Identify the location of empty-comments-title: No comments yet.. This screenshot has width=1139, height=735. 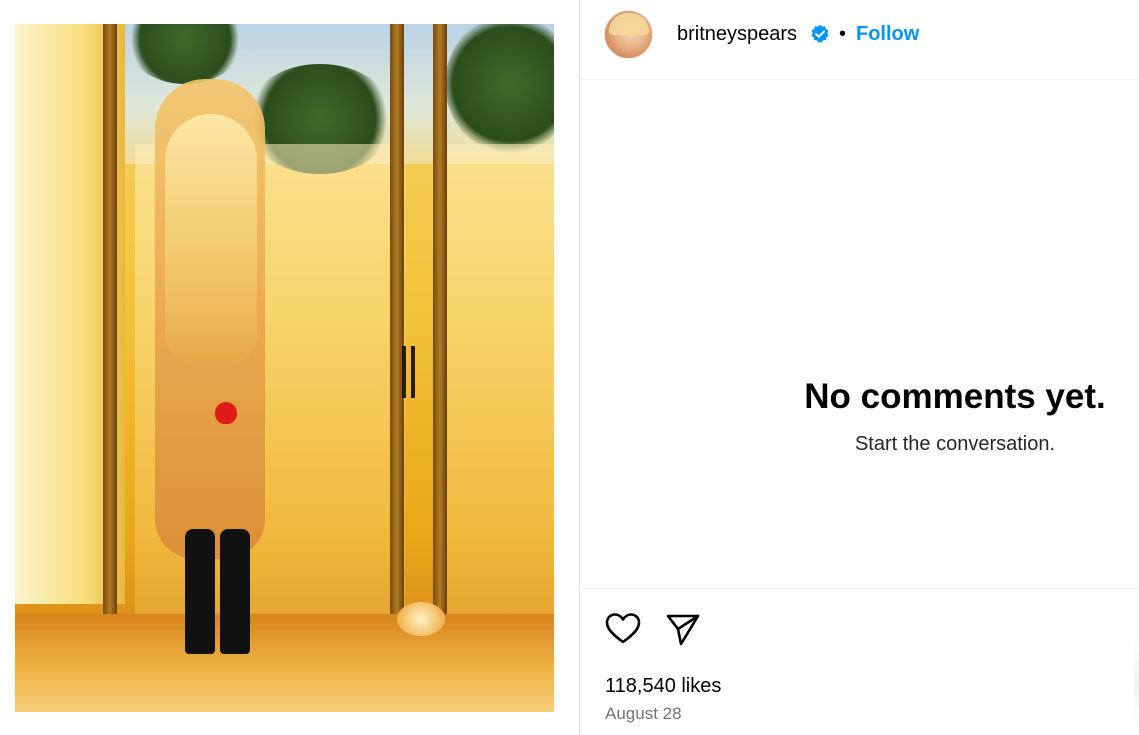
(955, 396).